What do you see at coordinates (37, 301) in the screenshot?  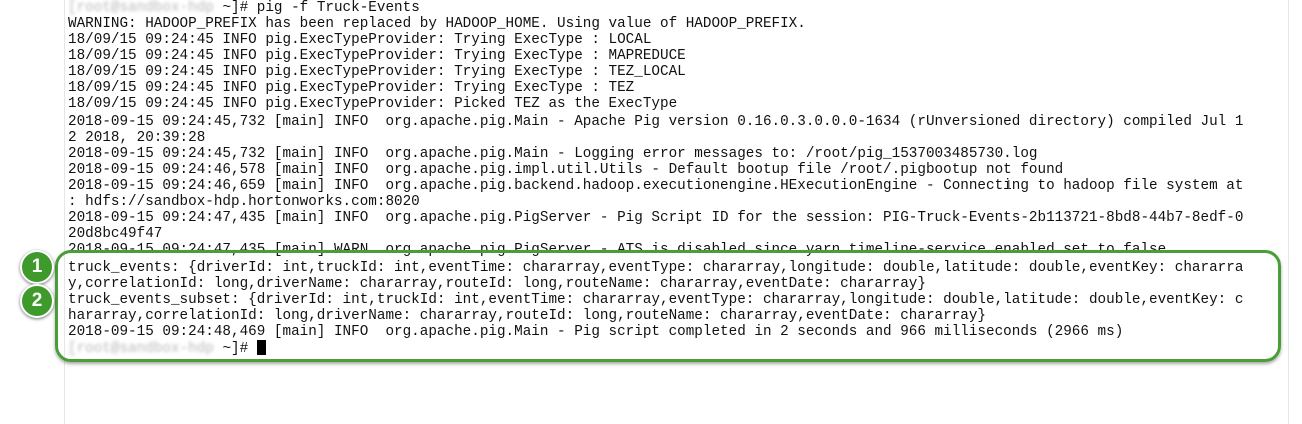 I see `callout-badge-2: 2` at bounding box center [37, 301].